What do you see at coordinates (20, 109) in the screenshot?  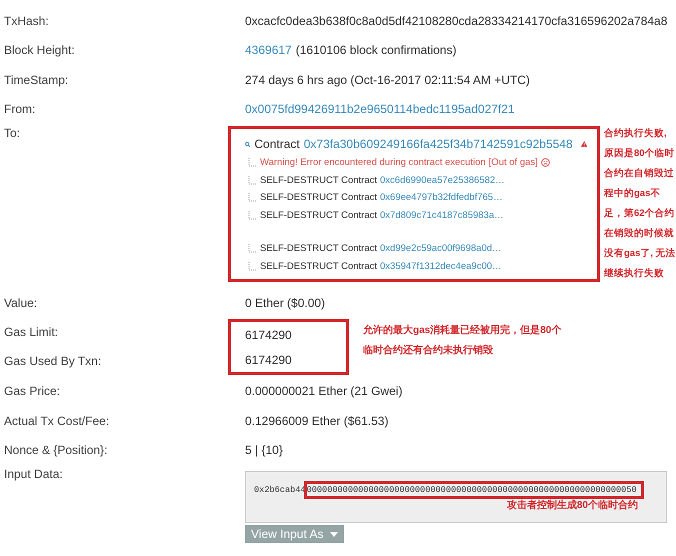 I see `field-label: From:` at bounding box center [20, 109].